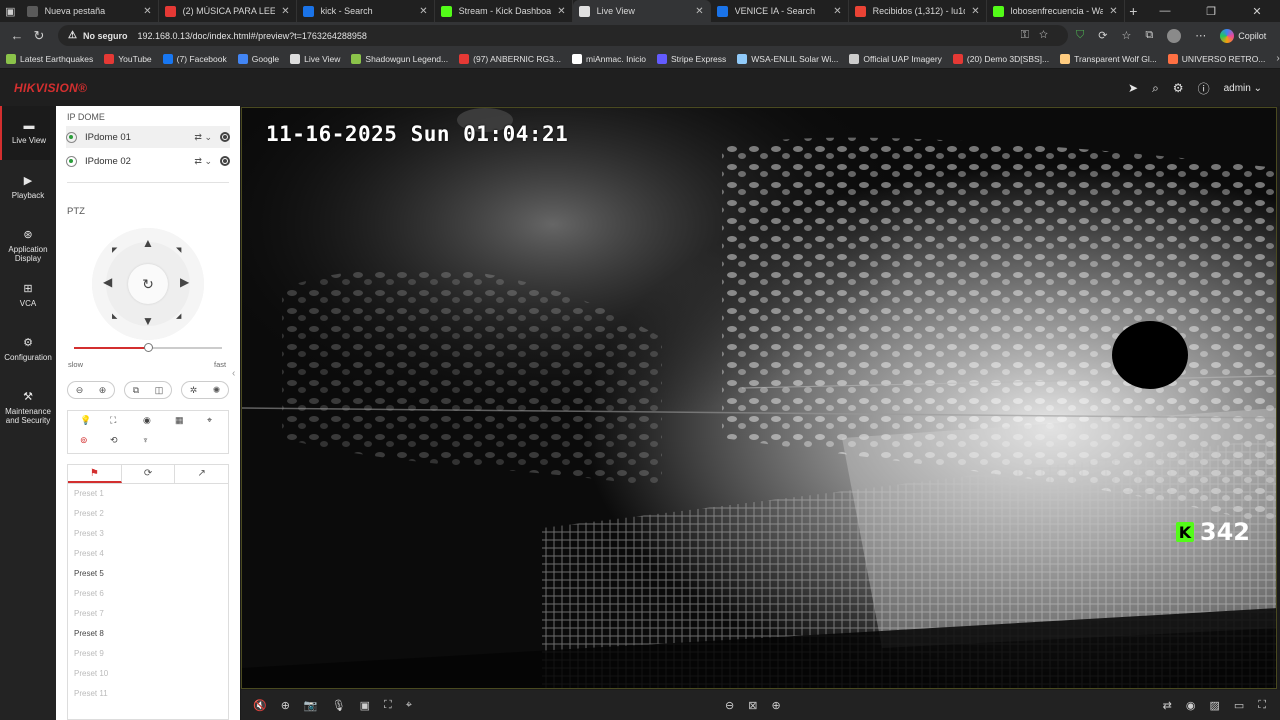 Image resolution: width=1280 pixels, height=720 pixels. I want to click on bookmark-item: YouTube, so click(128, 58).